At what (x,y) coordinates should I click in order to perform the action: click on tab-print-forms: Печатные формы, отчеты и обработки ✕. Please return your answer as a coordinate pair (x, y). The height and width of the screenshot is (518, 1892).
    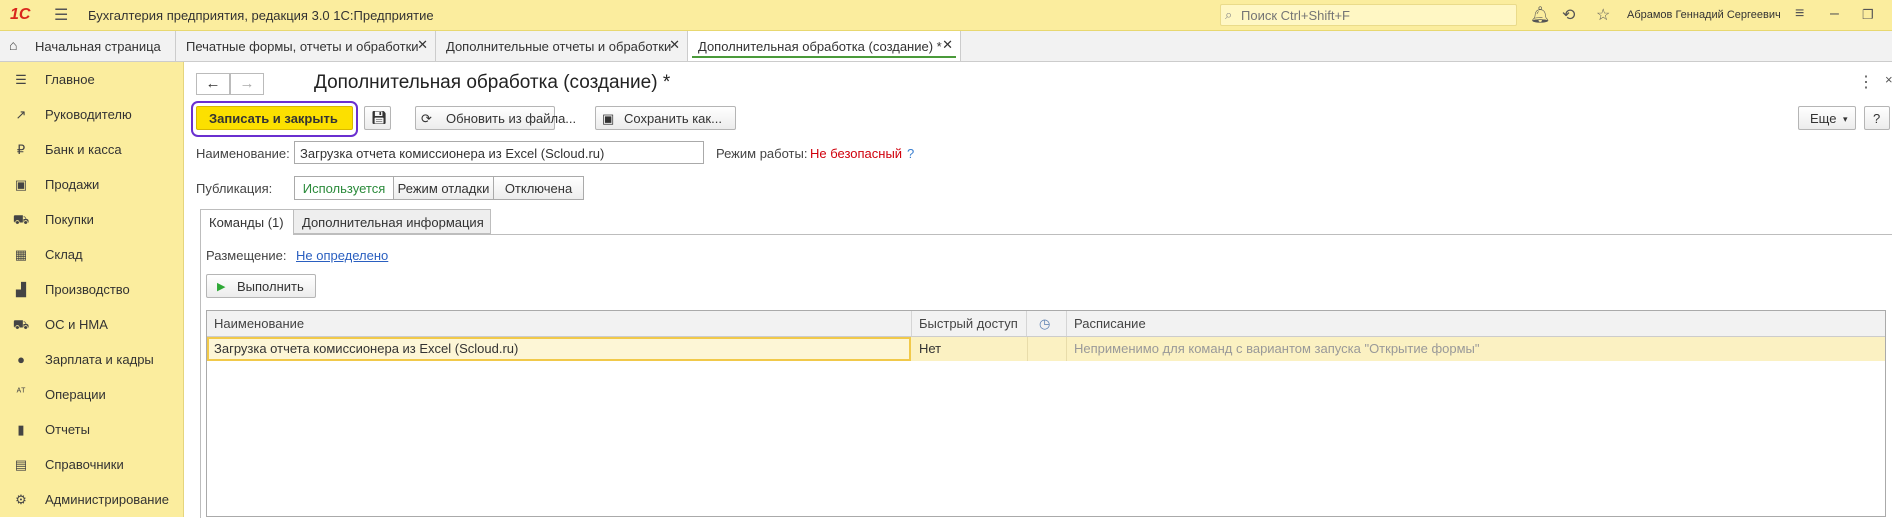
    Looking at the image, I should click on (305, 46).